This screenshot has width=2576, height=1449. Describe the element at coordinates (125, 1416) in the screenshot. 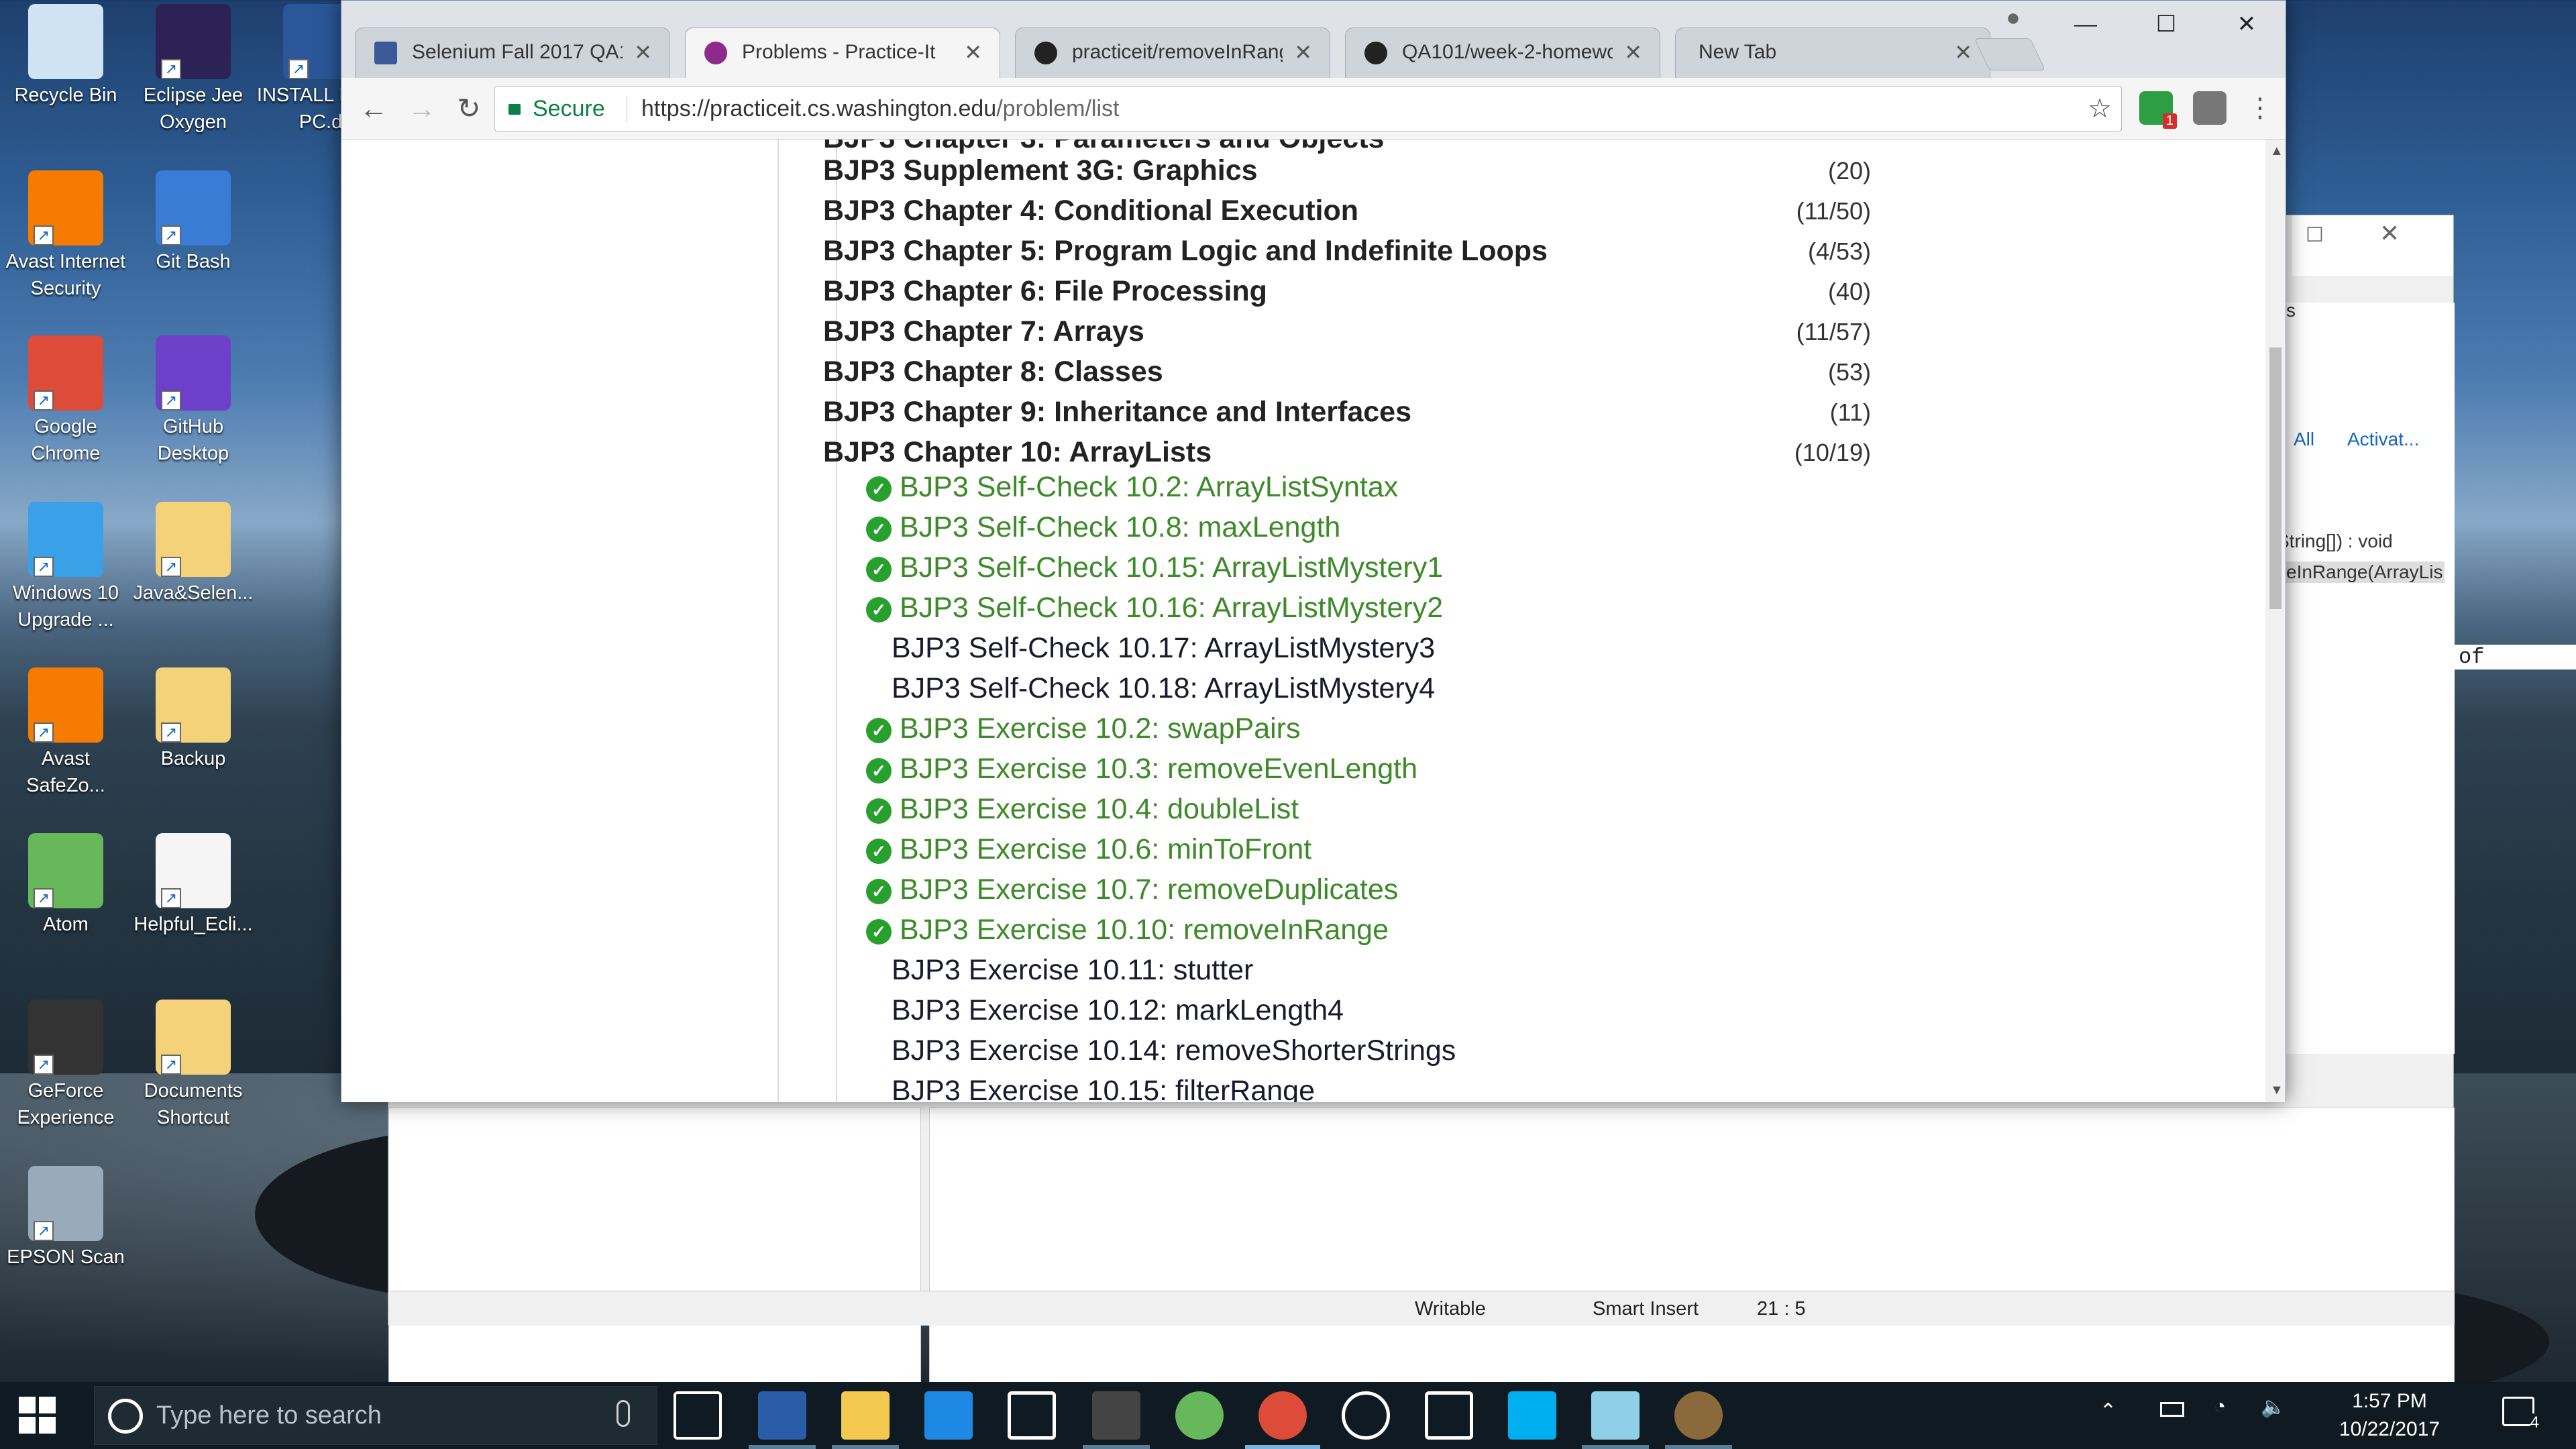

I see `cortana-icon` at that location.